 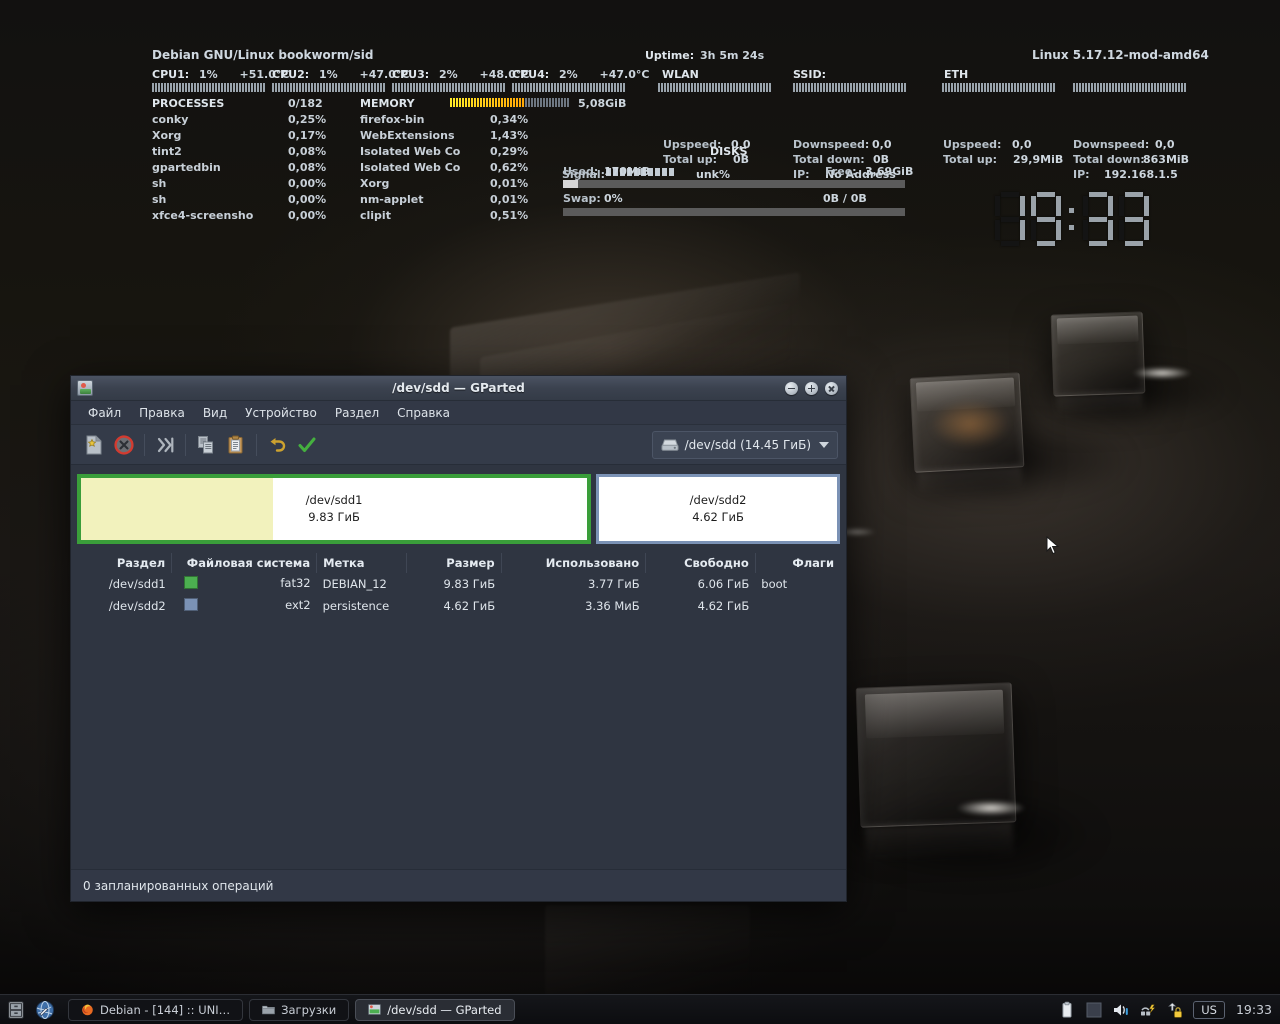 I want to click on partition-graphic: /dev/sdd1 9.83 ГиБ /dev/sdd2 4.62 ГиБ, so click(x=458, y=509).